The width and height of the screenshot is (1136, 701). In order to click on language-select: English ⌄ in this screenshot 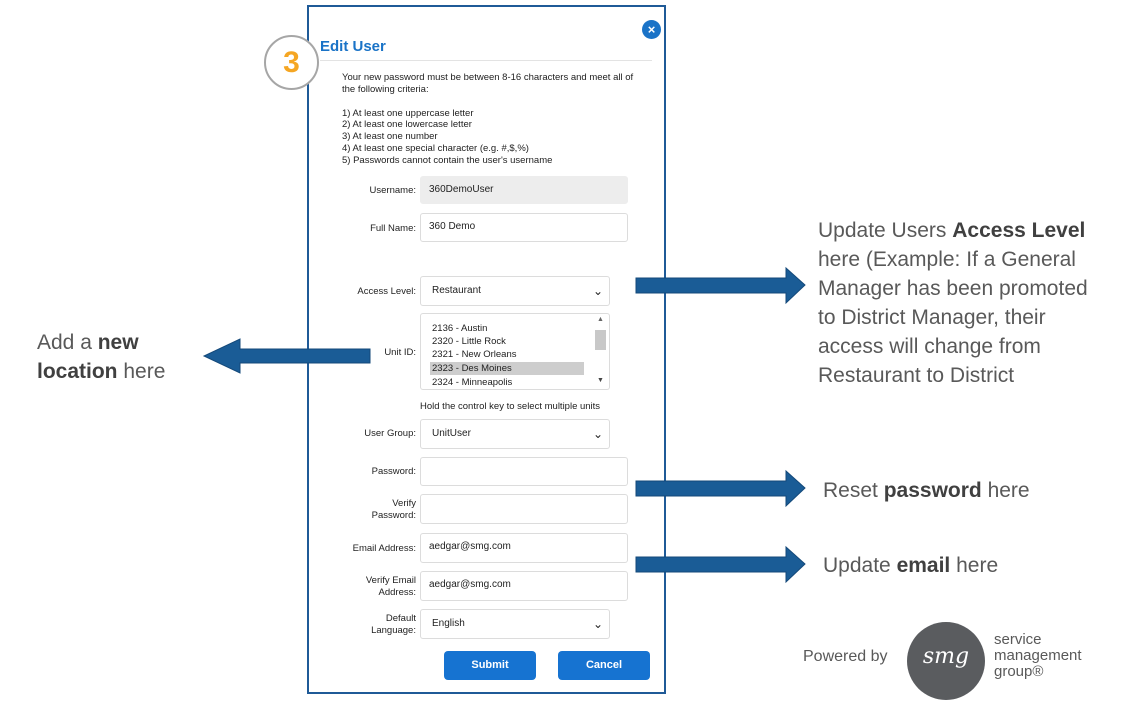, I will do `click(515, 624)`.